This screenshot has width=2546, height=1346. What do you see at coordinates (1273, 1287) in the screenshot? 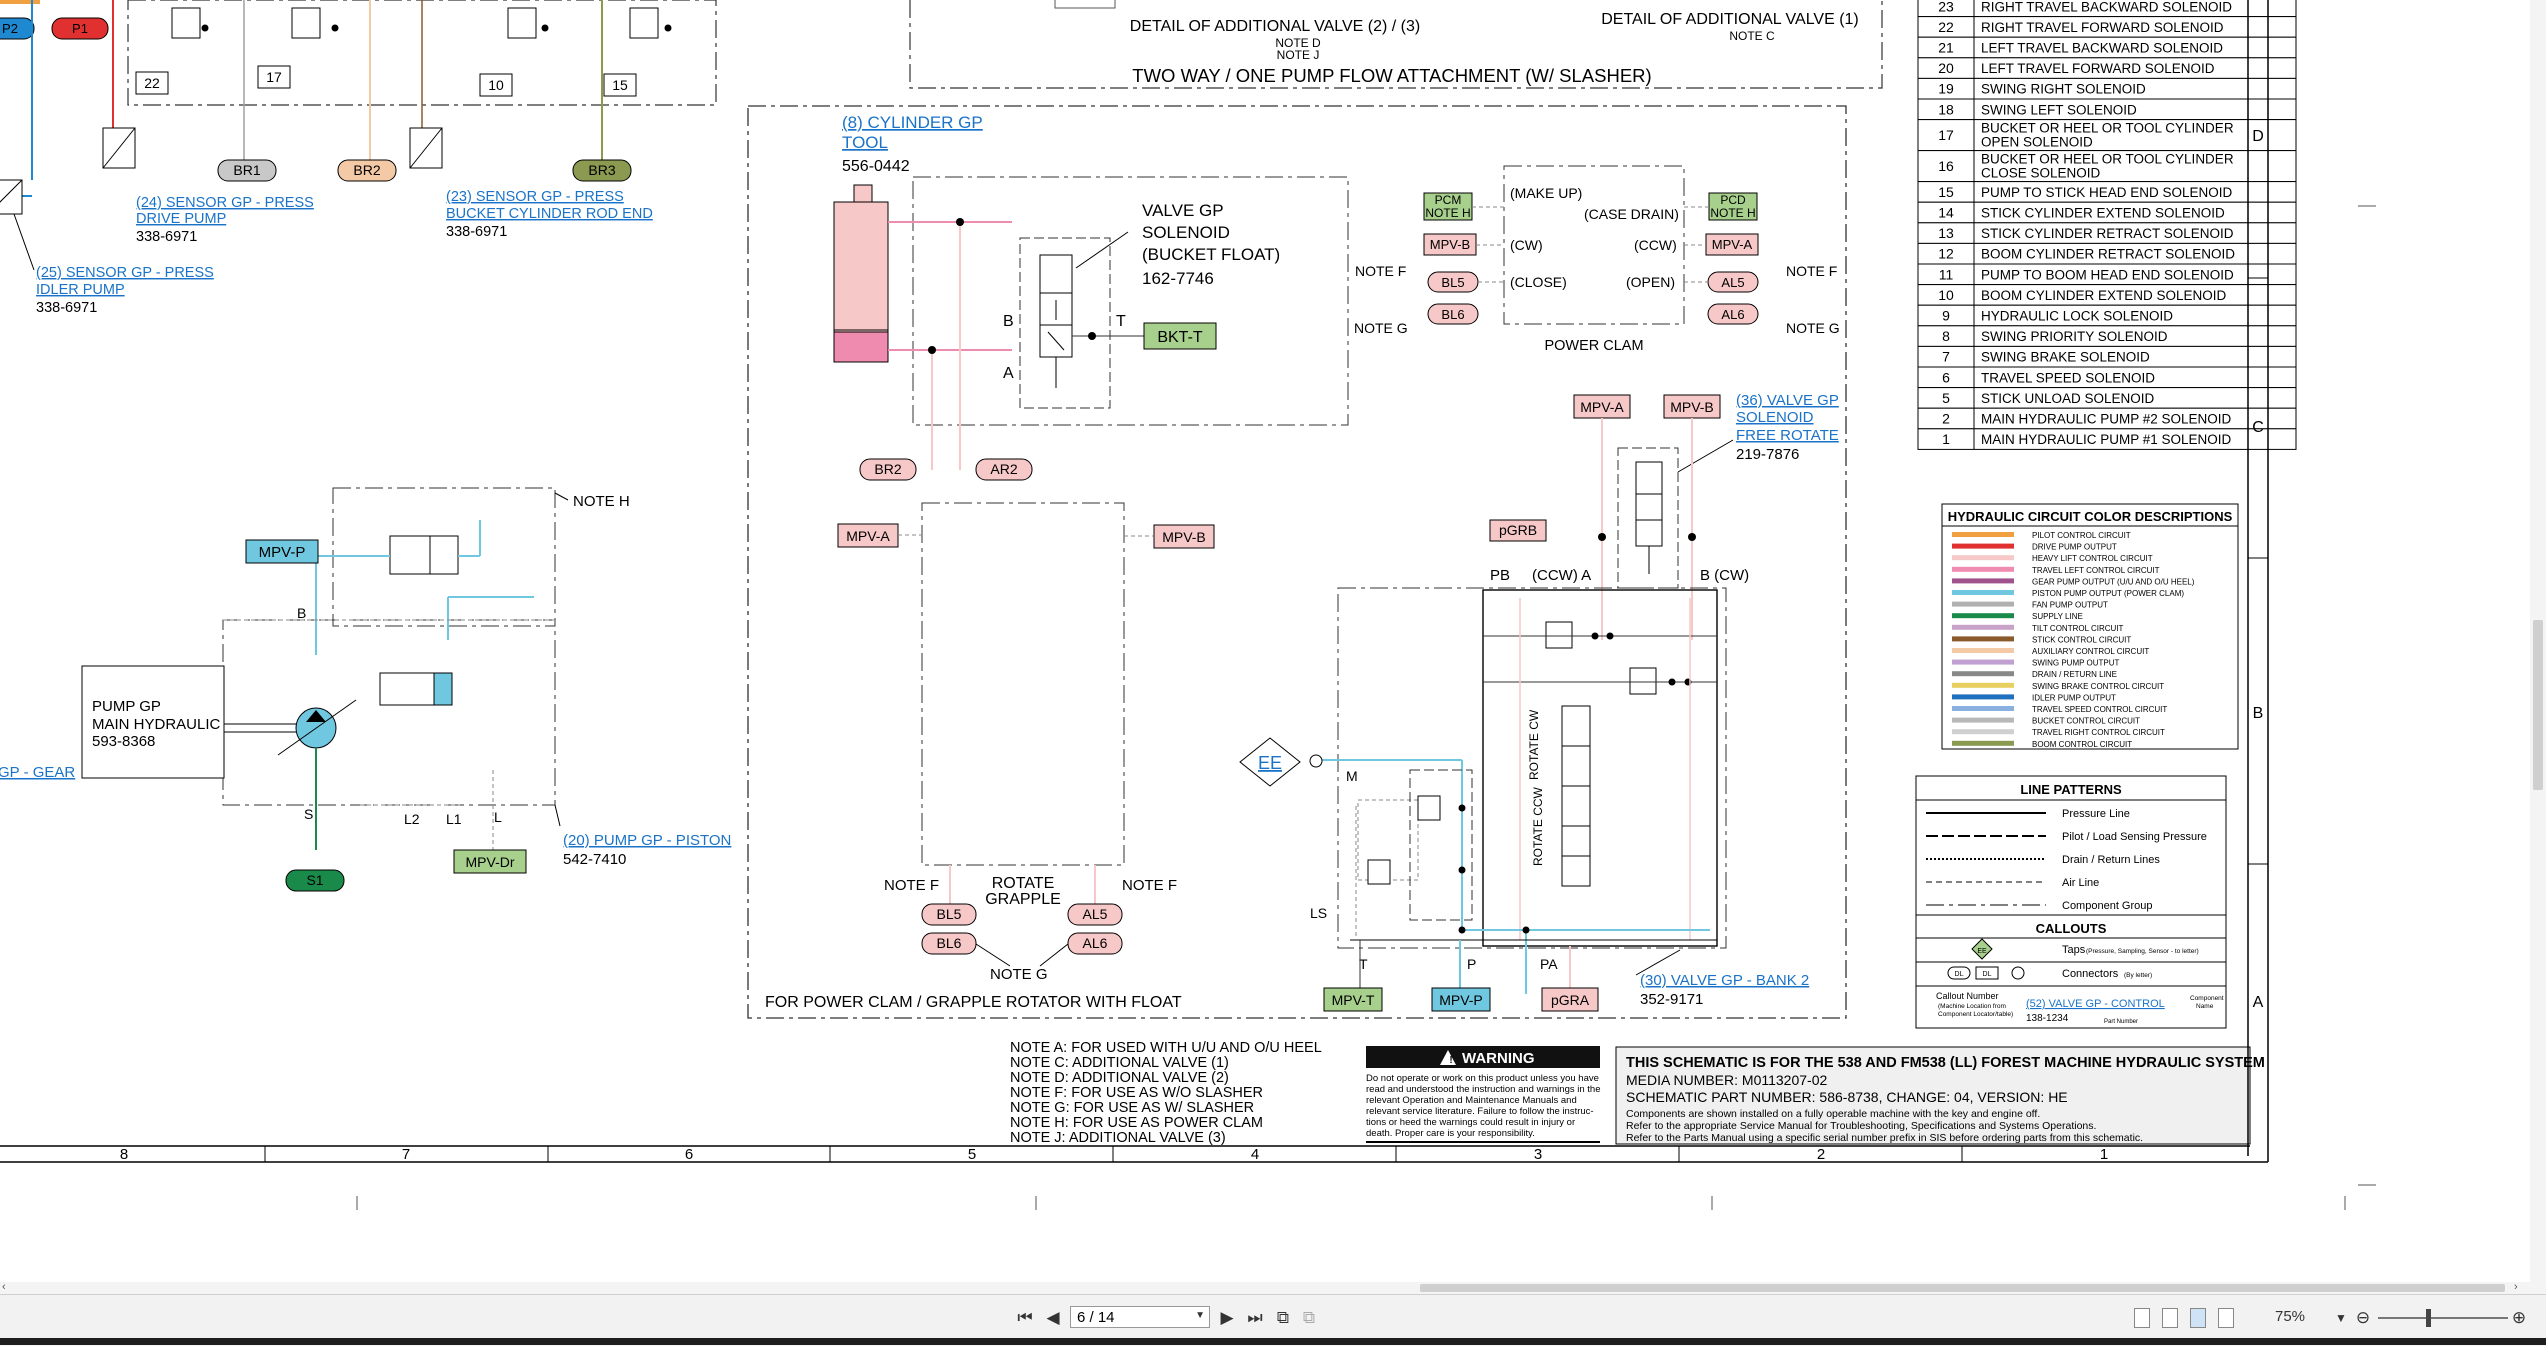
I see `horizontal-scrollbar: ‹ ›` at bounding box center [1273, 1287].